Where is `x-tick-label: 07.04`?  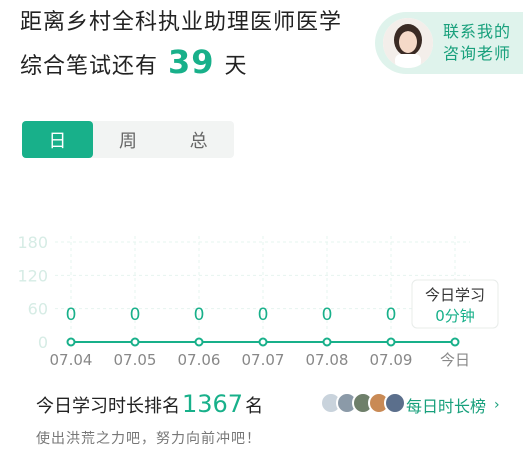
x-tick-label: 07.04 is located at coordinates (71, 360).